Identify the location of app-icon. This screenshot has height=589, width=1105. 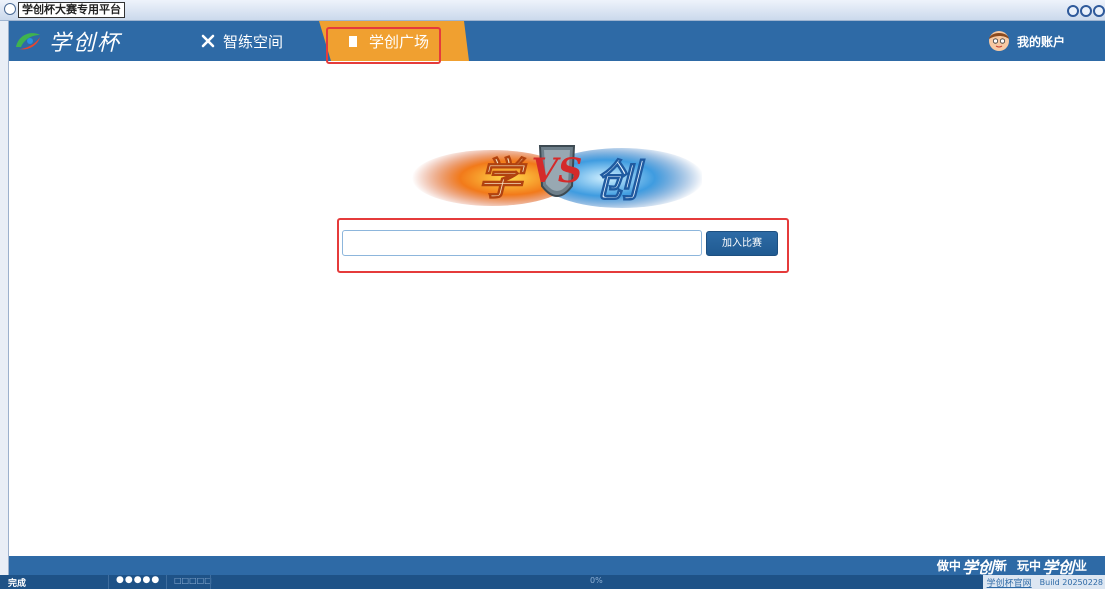
(10, 9).